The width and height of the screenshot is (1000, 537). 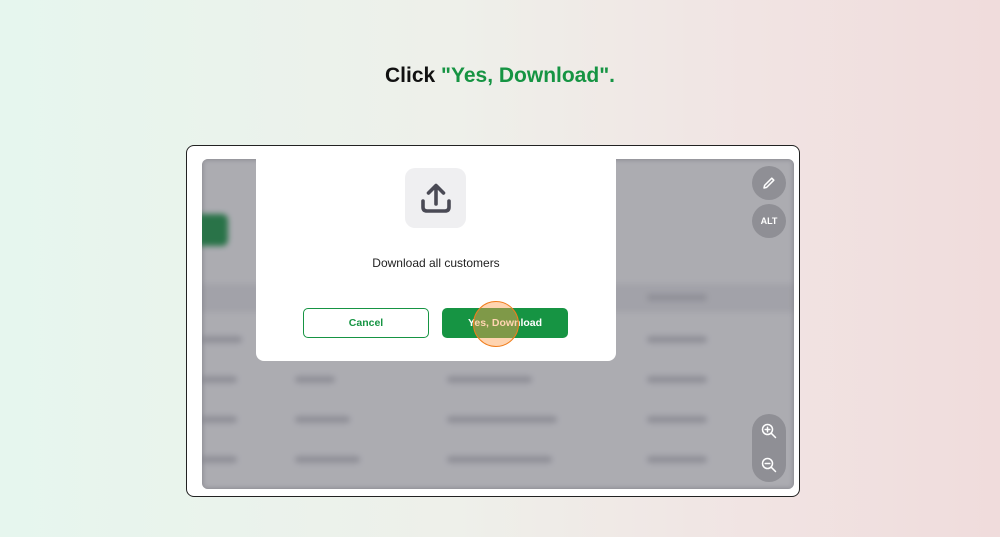 I want to click on zoom-in-icon, so click(x=769, y=431).